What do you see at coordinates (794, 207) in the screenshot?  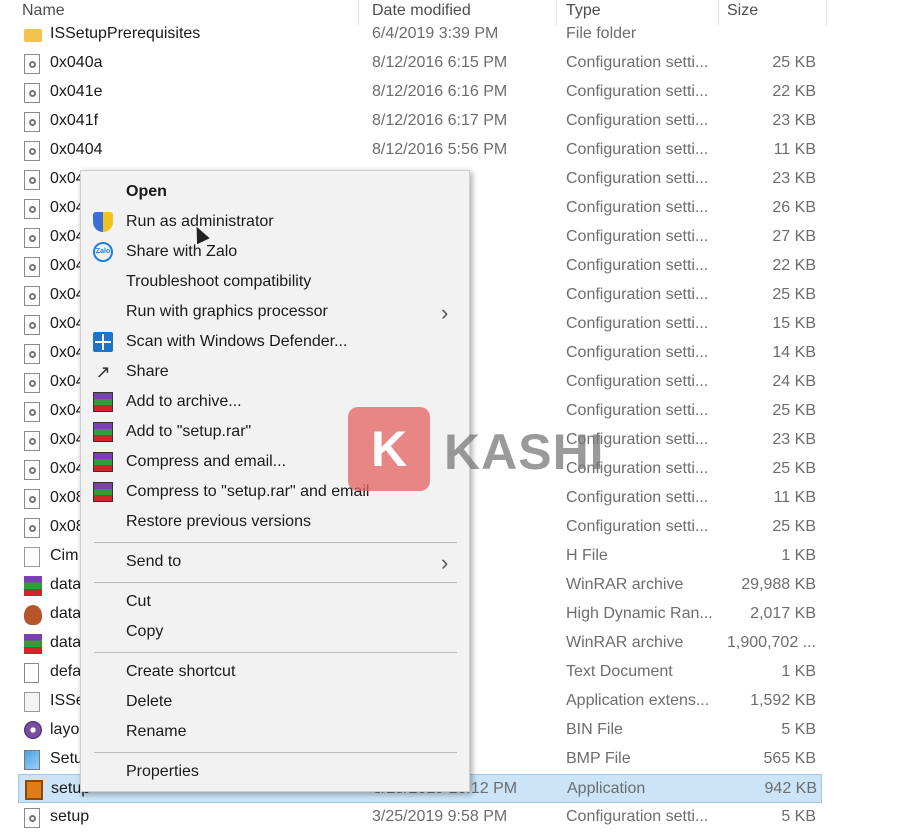 I see `file-size: 26 KB` at bounding box center [794, 207].